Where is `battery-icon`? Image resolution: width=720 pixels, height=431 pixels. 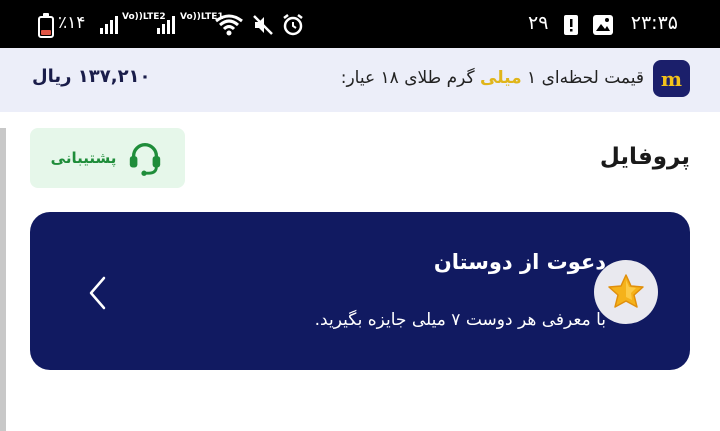 battery-icon is located at coordinates (46, 25).